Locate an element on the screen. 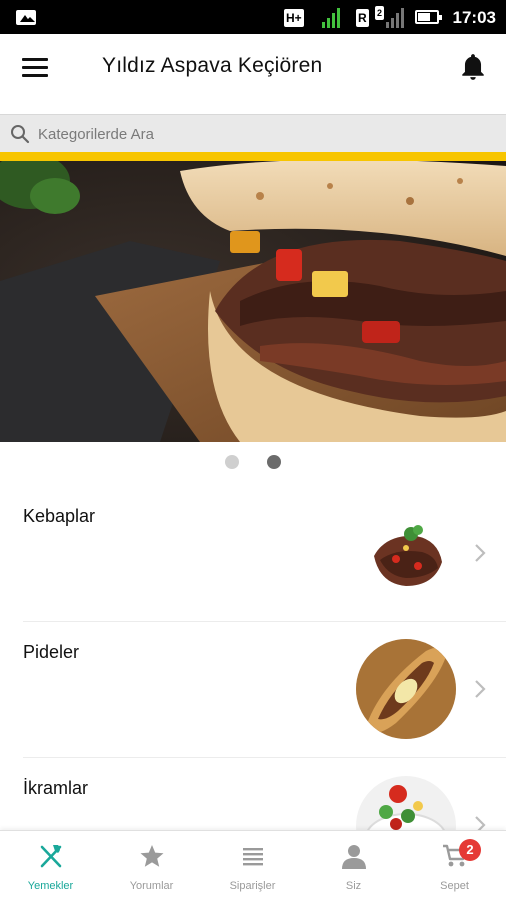 The height and width of the screenshot is (900, 506). app-bar: Yıldız Aspava Keçiören is located at coordinates (253, 74).